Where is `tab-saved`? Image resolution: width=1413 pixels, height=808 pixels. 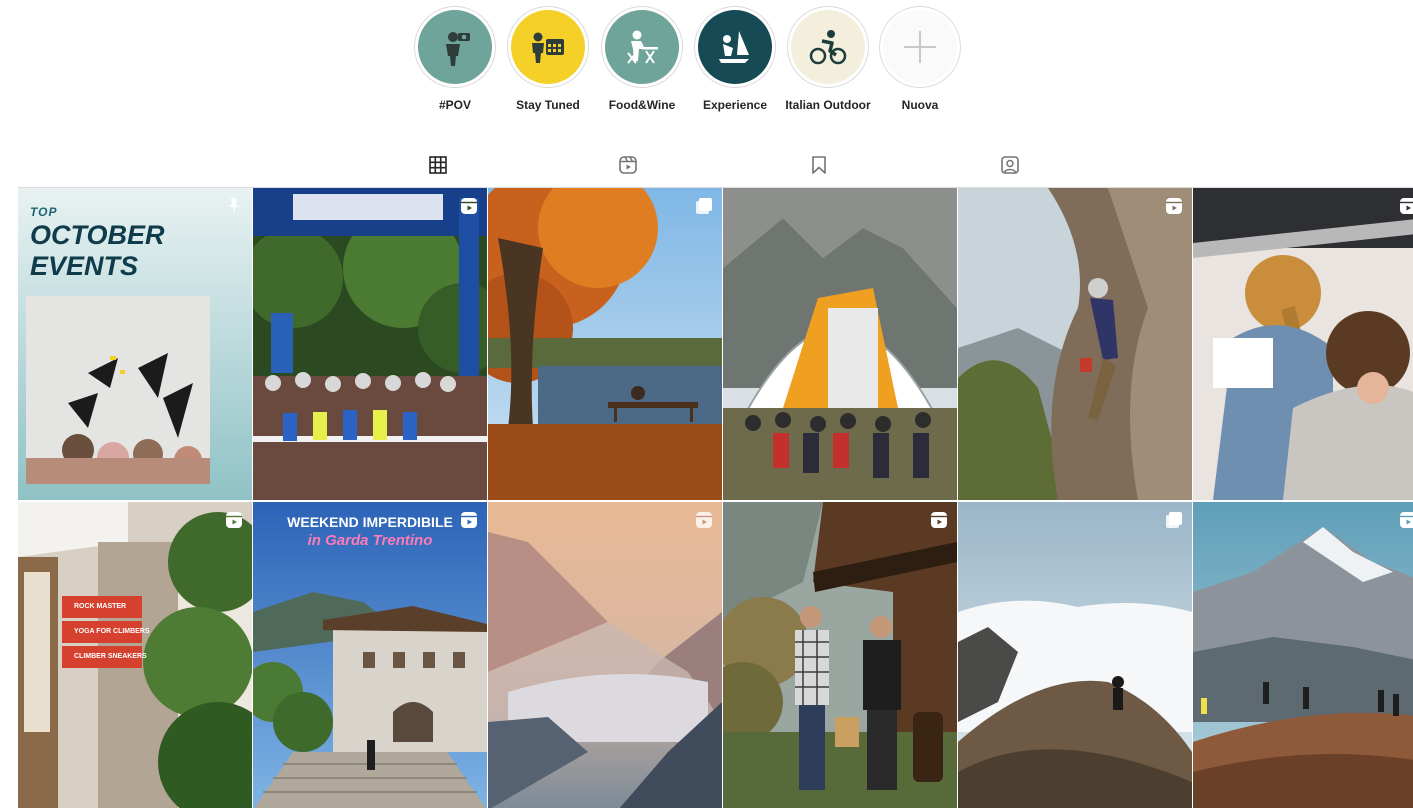
tab-saved is located at coordinates (819, 165).